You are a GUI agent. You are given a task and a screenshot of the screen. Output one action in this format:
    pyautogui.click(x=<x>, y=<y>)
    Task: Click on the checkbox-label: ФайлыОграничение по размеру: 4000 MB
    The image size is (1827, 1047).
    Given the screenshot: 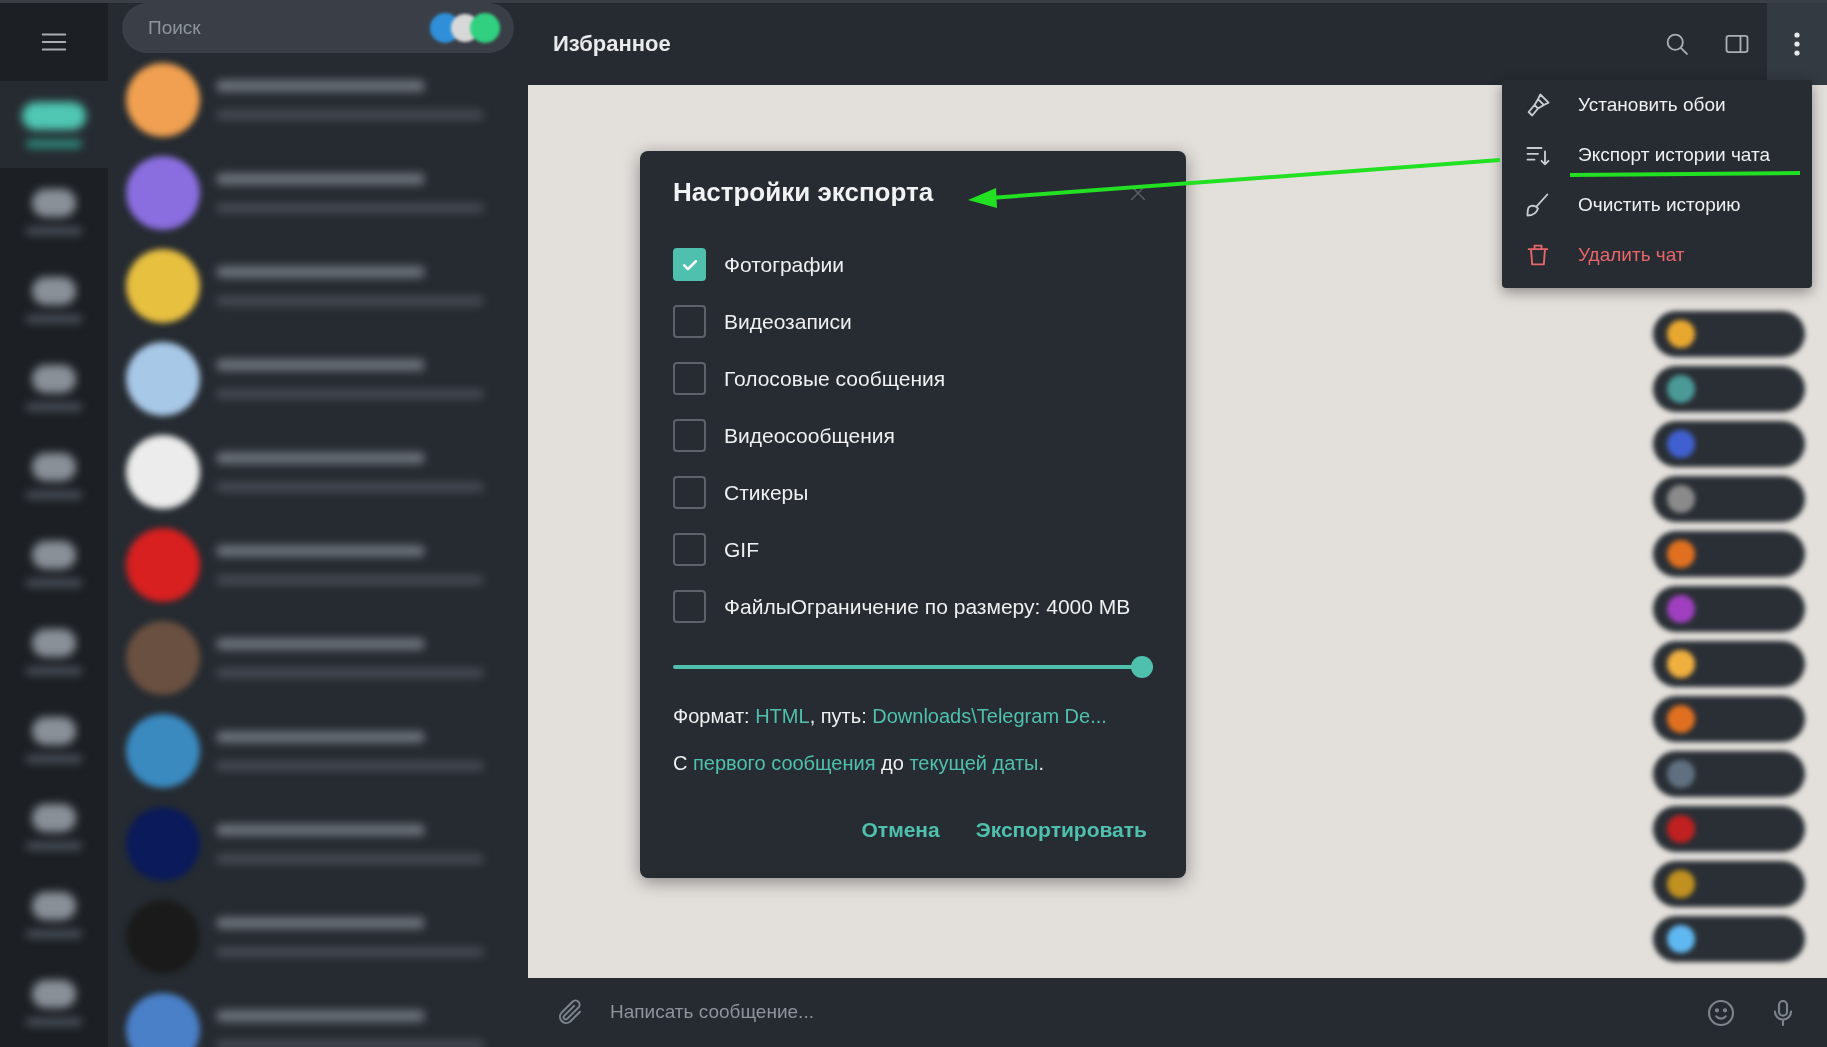 What is the action you would take?
    pyautogui.click(x=927, y=606)
    